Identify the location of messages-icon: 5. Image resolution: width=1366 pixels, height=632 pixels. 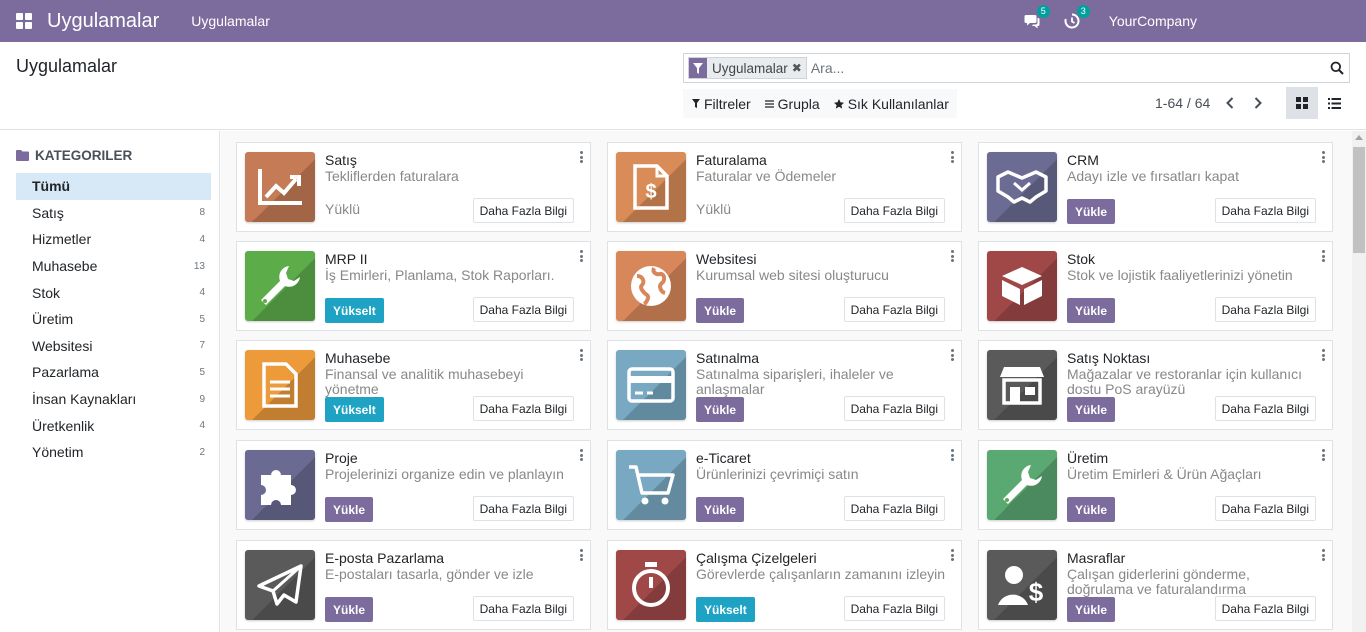
(1036, 17).